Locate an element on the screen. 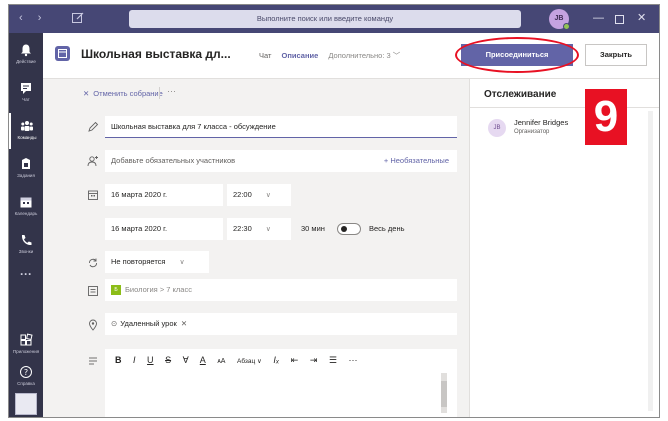 This screenshot has height=421, width=668. attendee-avatar: JB is located at coordinates (497, 128).